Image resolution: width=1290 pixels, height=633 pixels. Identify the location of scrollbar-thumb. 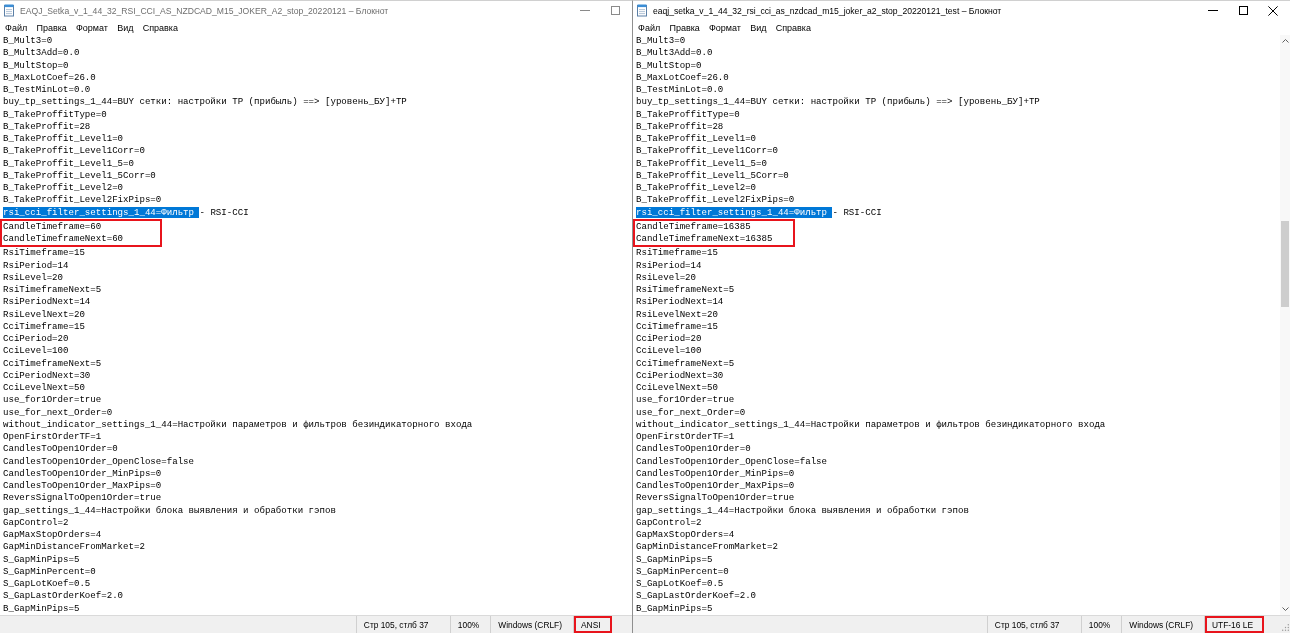
(1285, 264).